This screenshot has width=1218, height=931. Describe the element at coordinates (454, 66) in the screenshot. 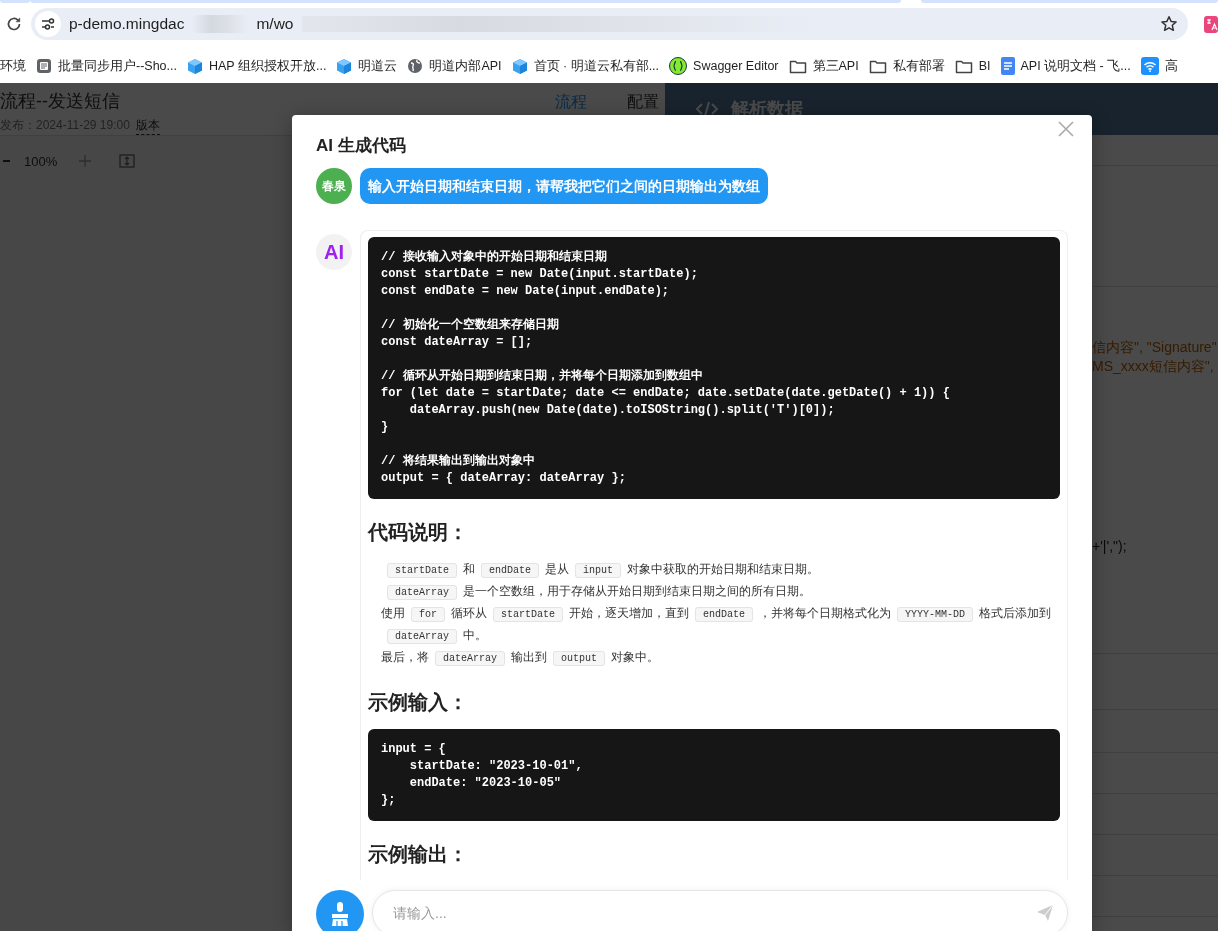

I see `bookmark-item: 明道内部API` at that location.